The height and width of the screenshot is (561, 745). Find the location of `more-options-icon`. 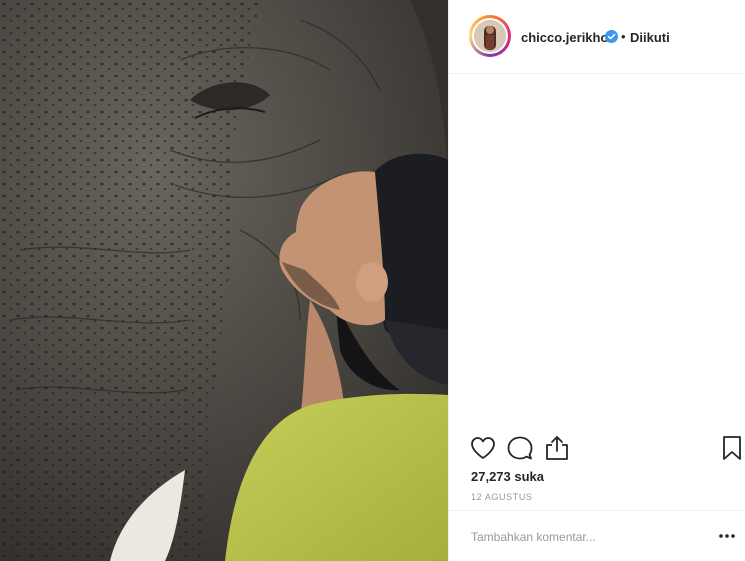

more-options-icon is located at coordinates (727, 536).